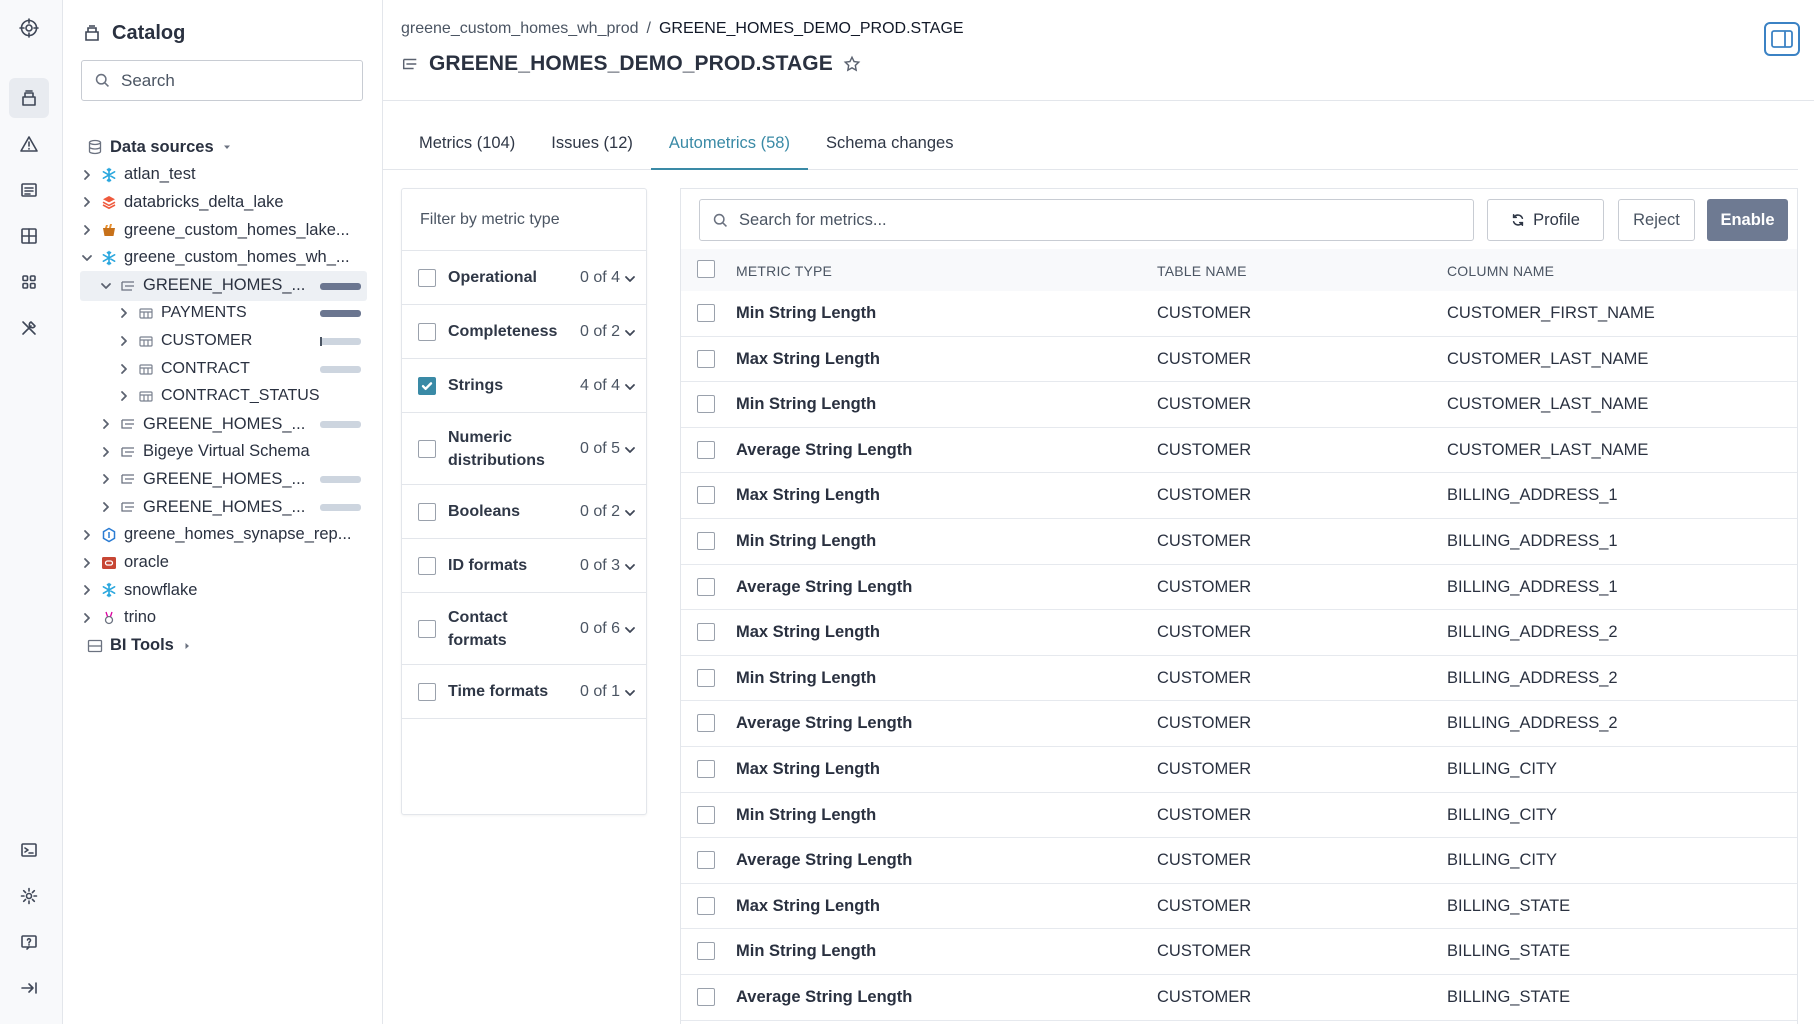 The image size is (1814, 1024). I want to click on logo-icon, so click(29, 28).